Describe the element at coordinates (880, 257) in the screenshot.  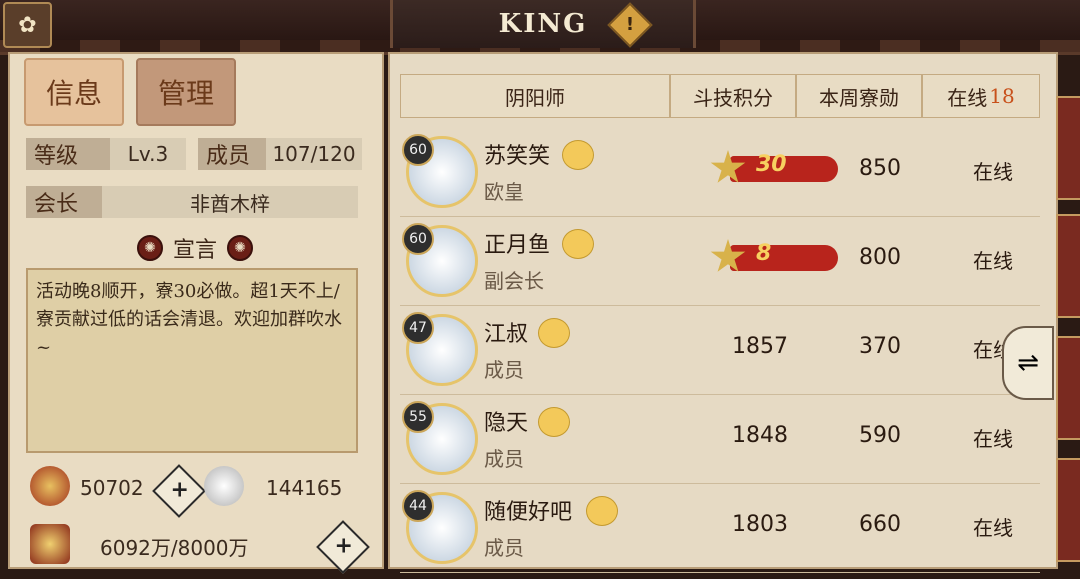
I see `weekly-value: 800` at that location.